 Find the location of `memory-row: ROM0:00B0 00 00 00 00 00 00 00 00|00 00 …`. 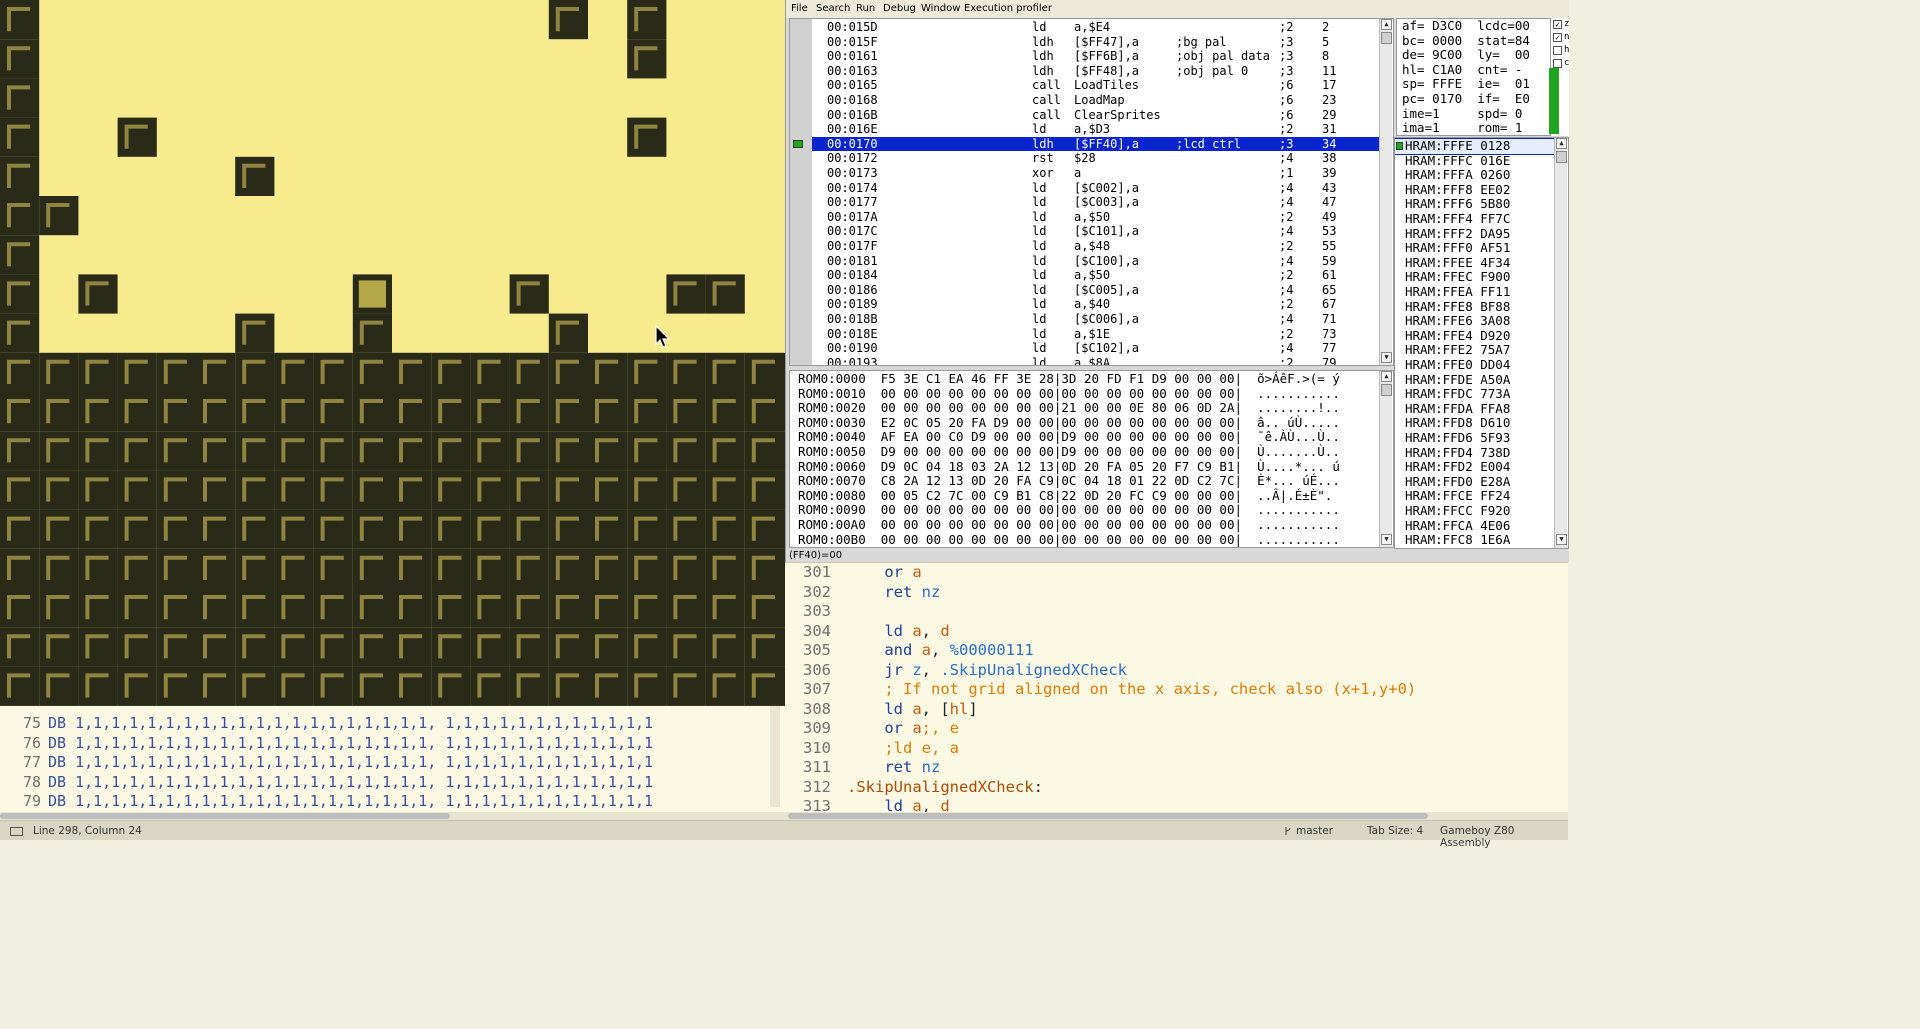

memory-row: ROM0:00B0 00 00 00 00 00 00 00 00|00 00 … is located at coordinates (1069, 539).